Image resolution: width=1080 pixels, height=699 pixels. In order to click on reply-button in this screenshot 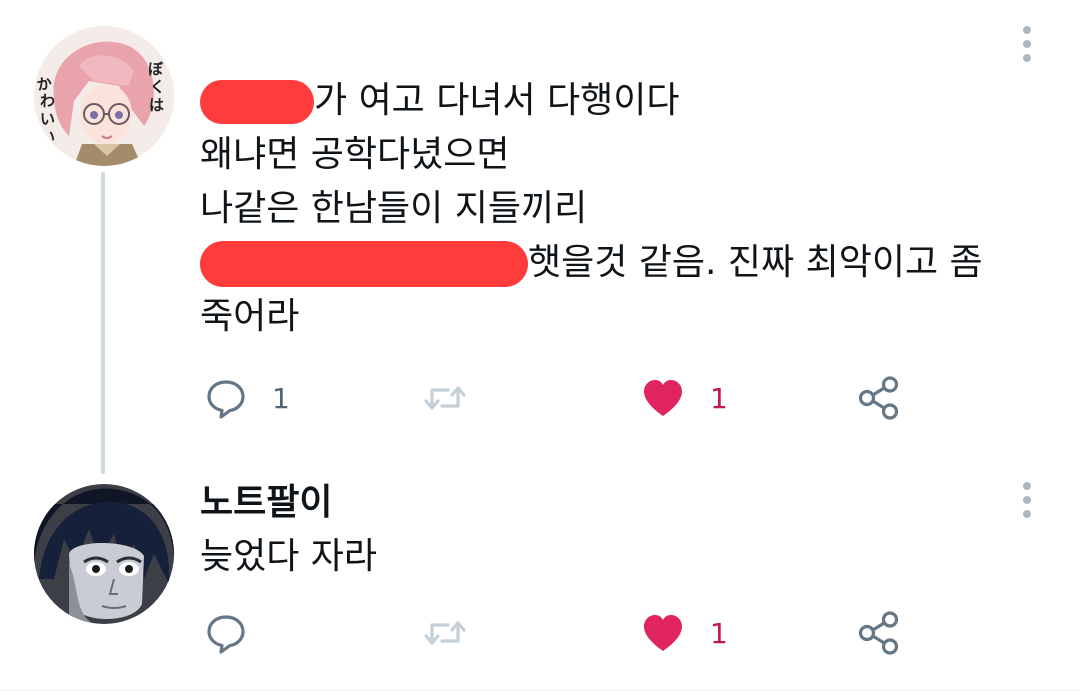, I will do `click(238, 633)`.